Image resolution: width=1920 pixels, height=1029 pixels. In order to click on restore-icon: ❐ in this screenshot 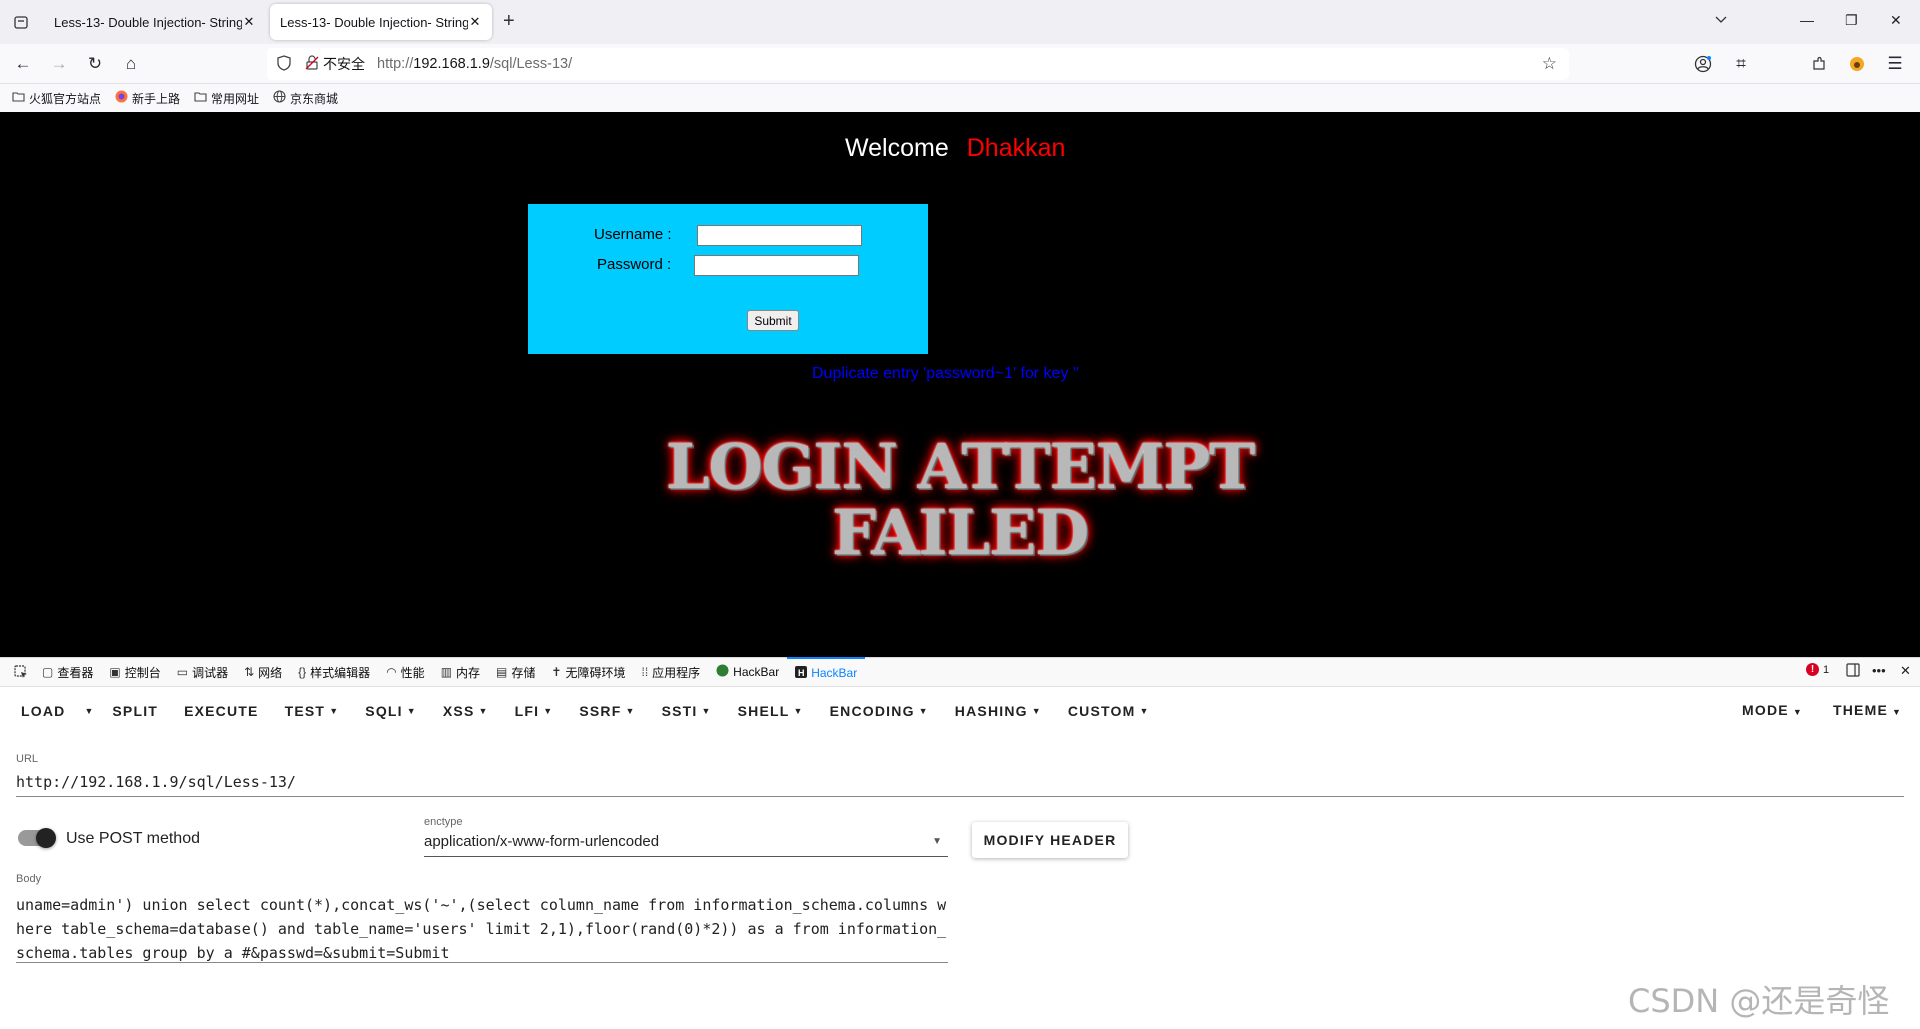, I will do `click(1851, 20)`.